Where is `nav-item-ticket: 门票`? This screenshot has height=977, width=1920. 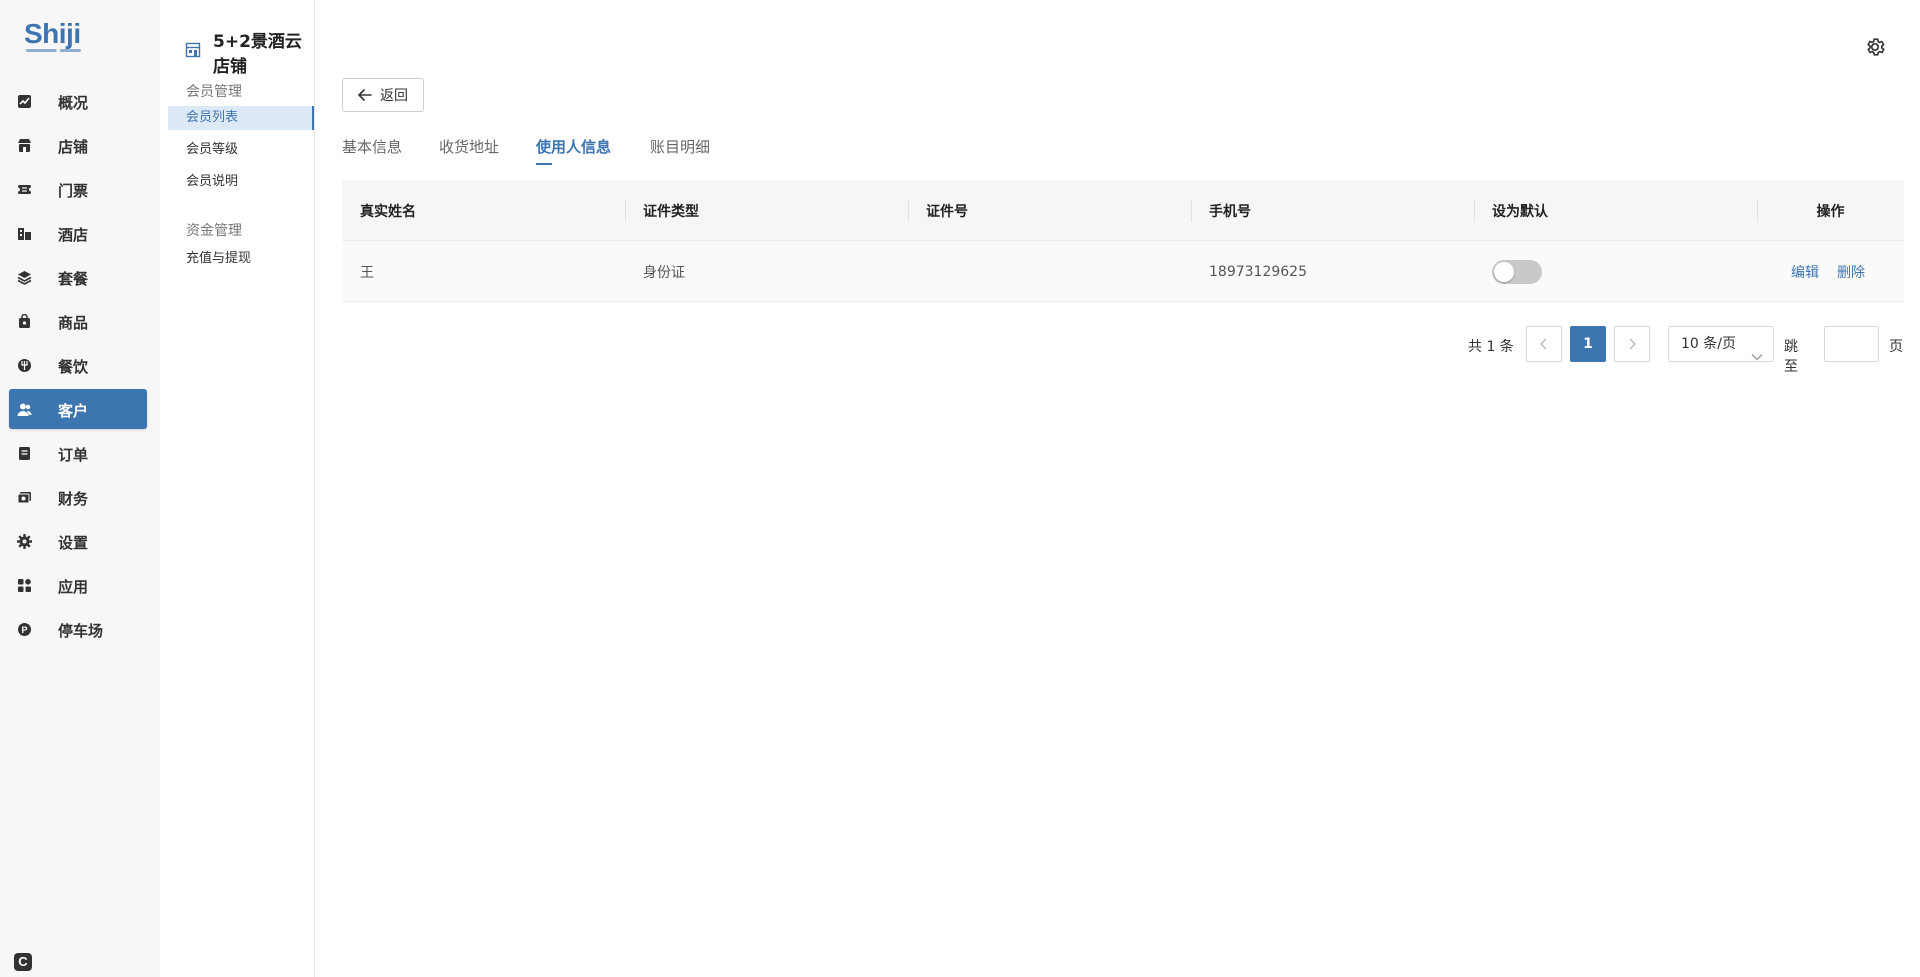 nav-item-ticket: 门票 is located at coordinates (78, 189).